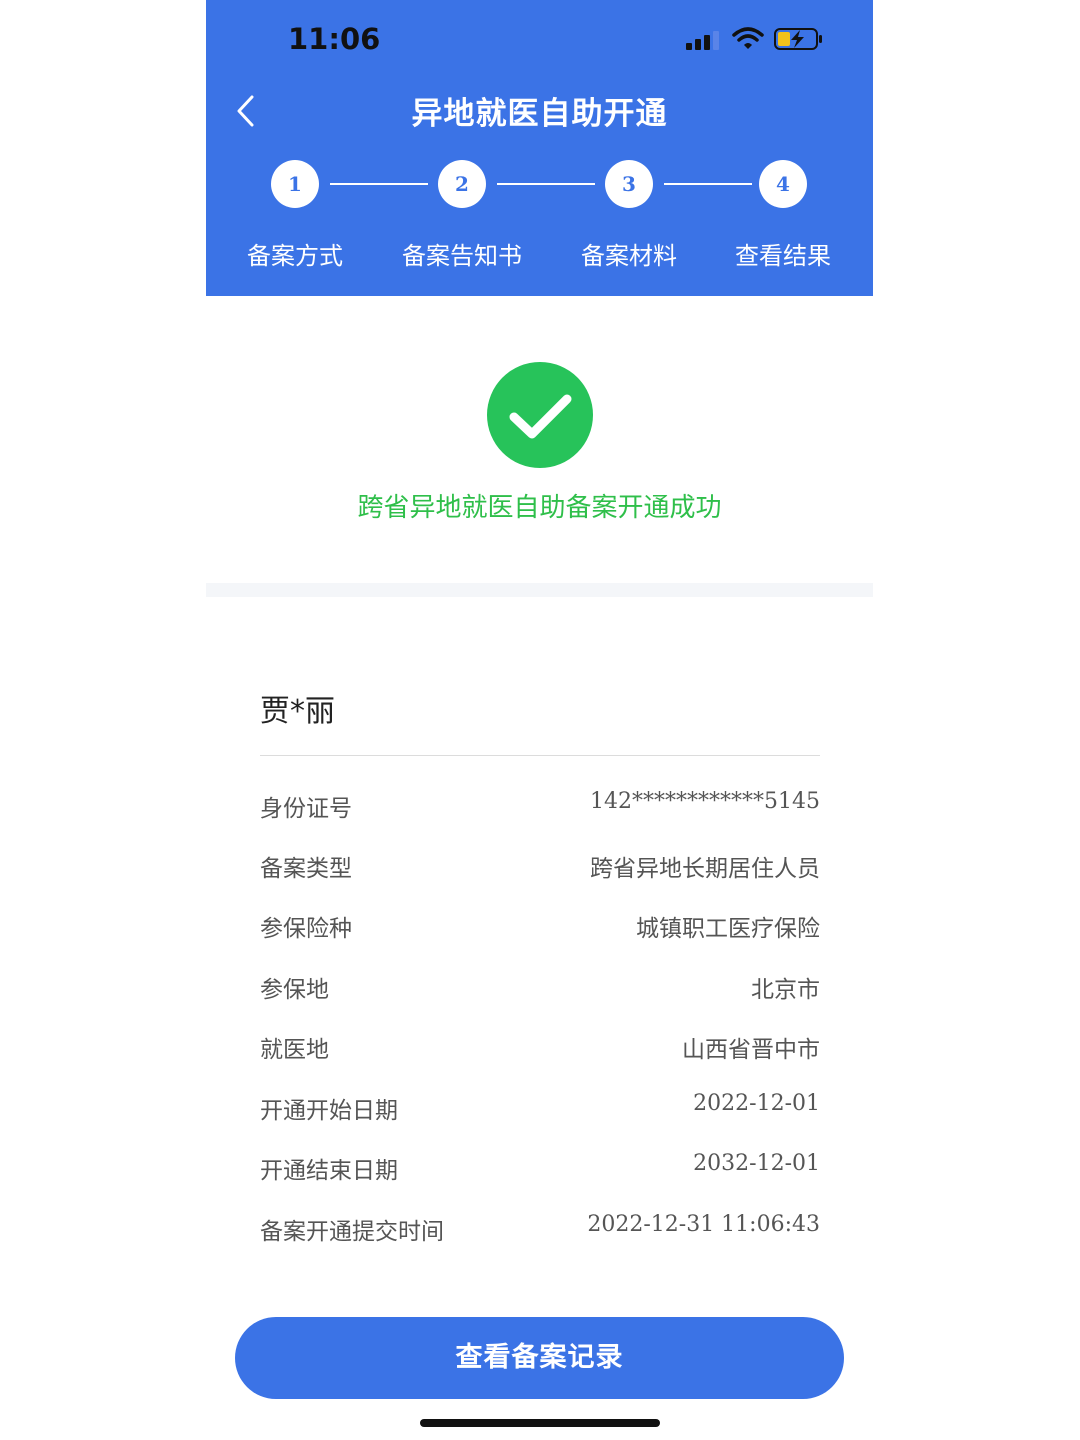  What do you see at coordinates (306, 809) in the screenshot?
I see `detail-label: 身份证号` at bounding box center [306, 809].